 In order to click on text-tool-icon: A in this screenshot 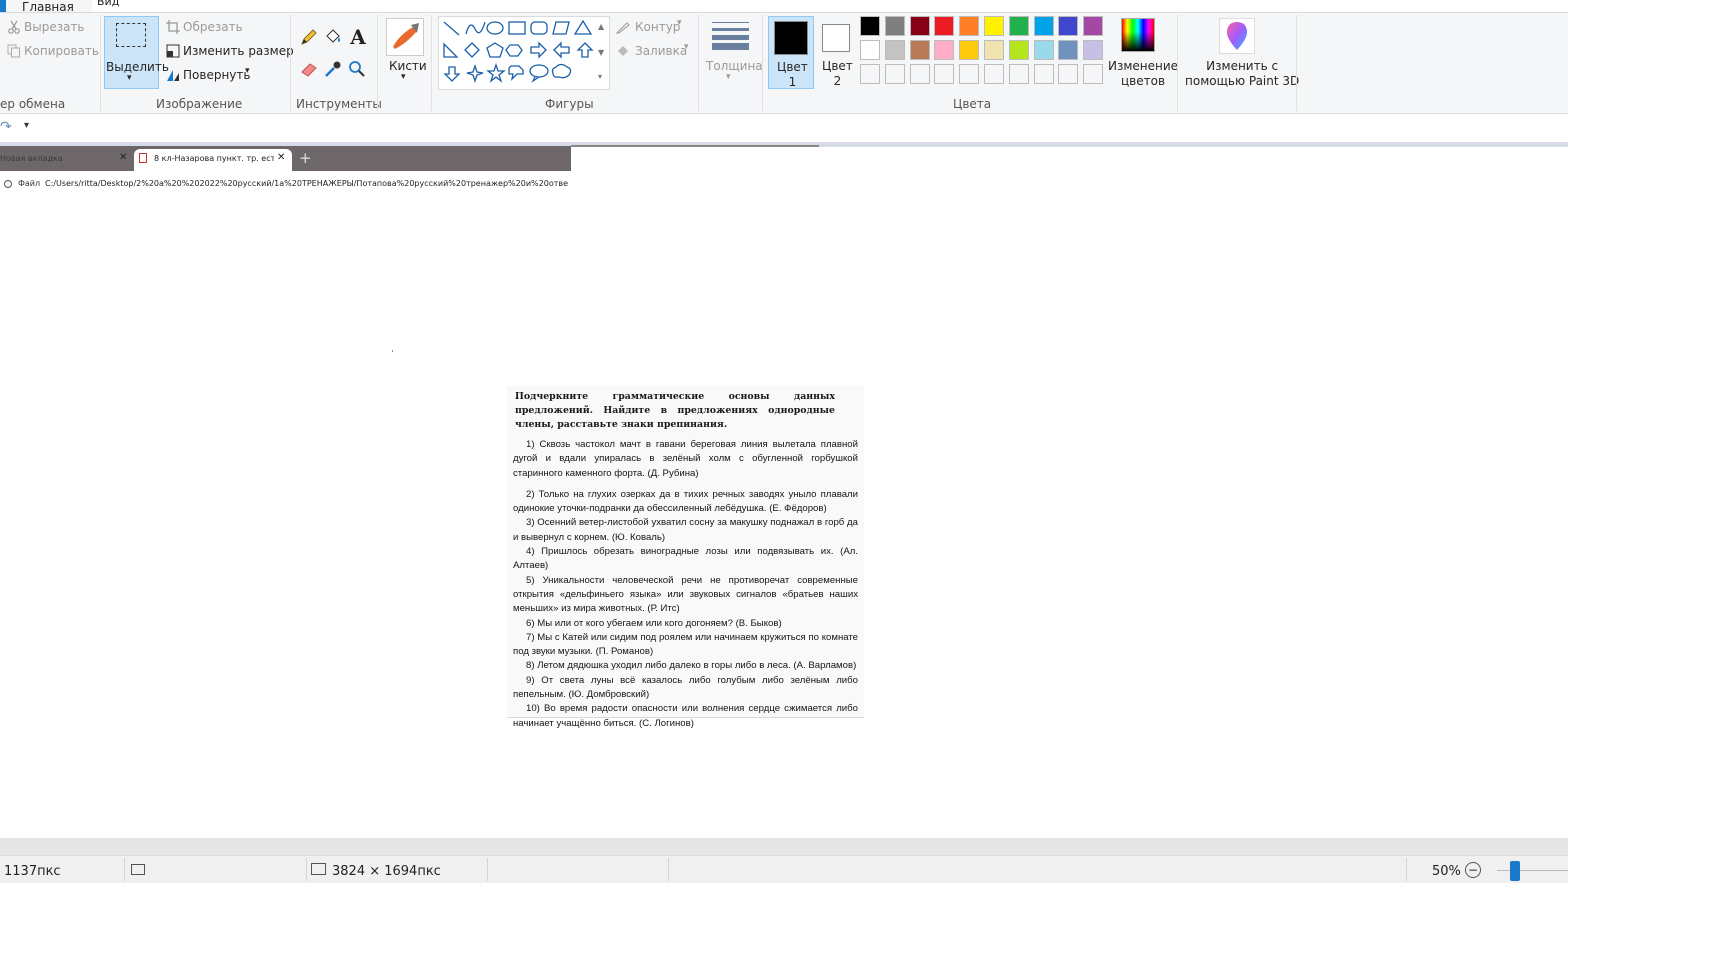, I will do `click(358, 37)`.